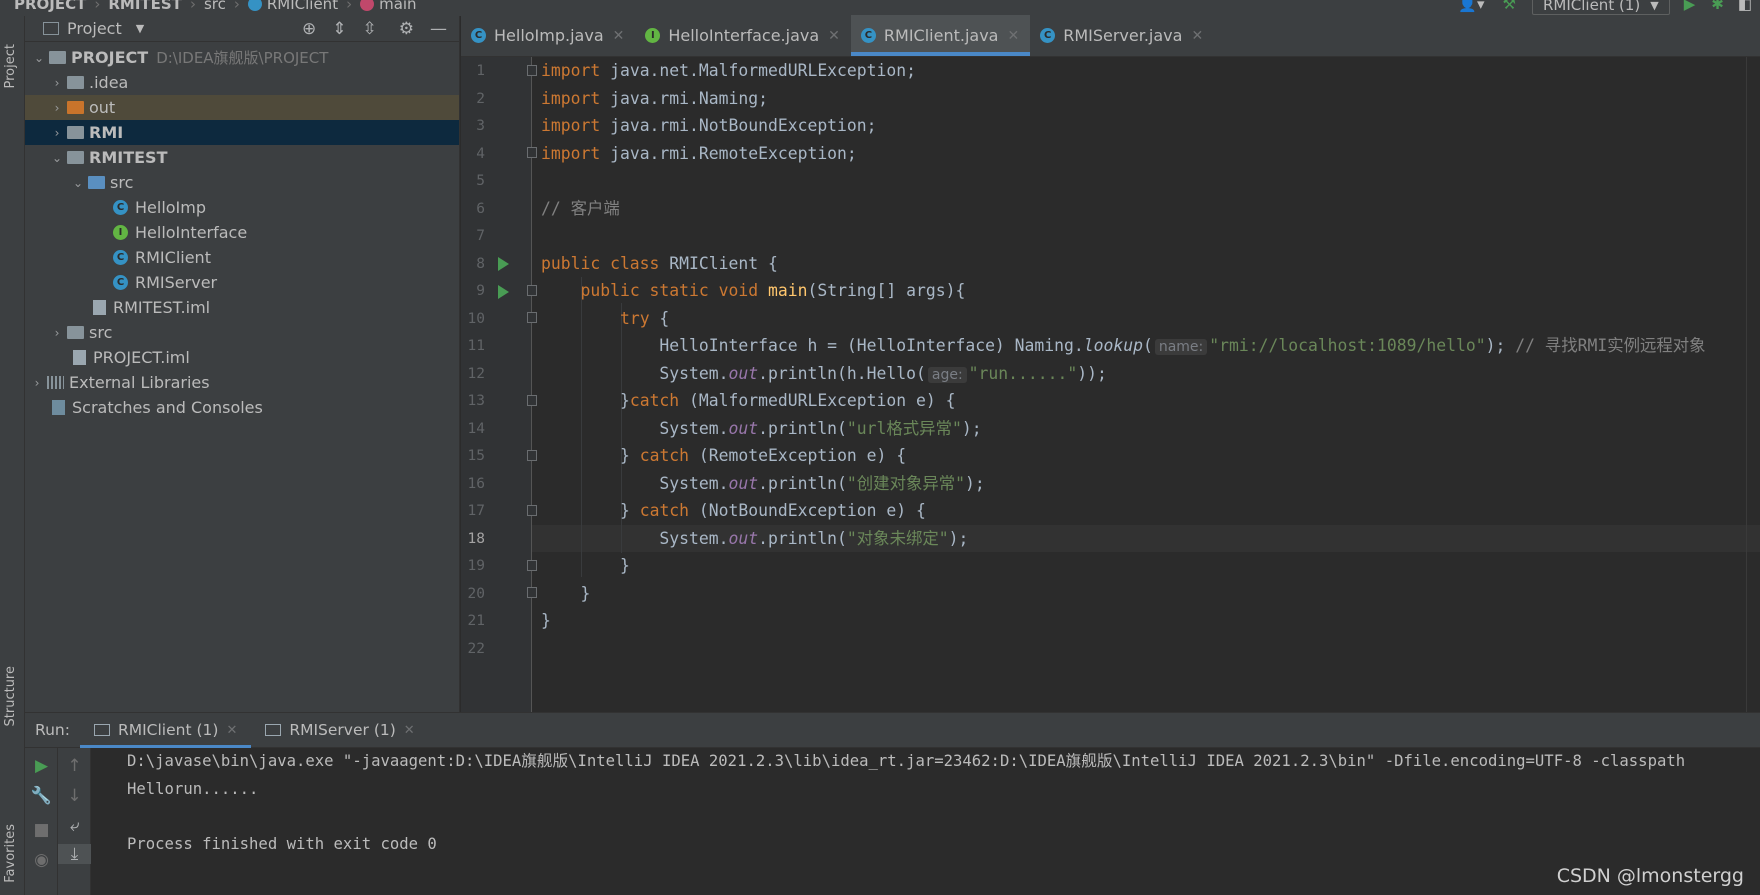  Describe the element at coordinates (309, 29) in the screenshot. I see `locate-icon: ⊕` at that location.